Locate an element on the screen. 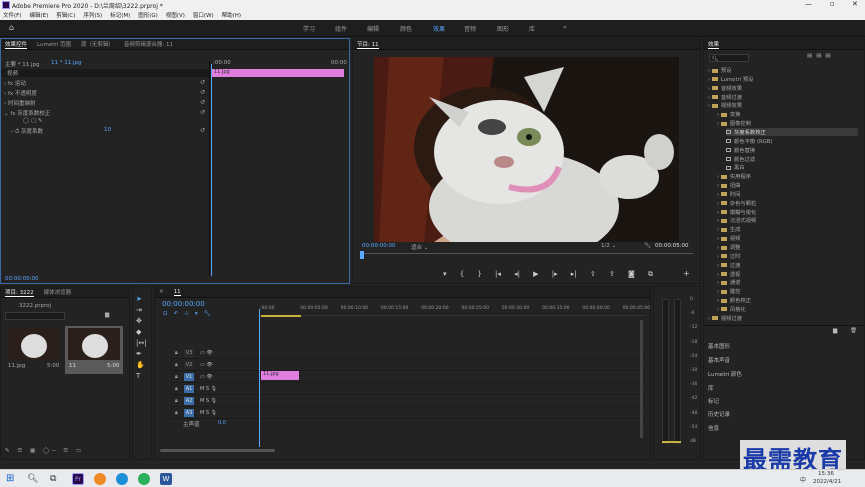  new-bin-icon: ▆ is located at coordinates (835, 331).